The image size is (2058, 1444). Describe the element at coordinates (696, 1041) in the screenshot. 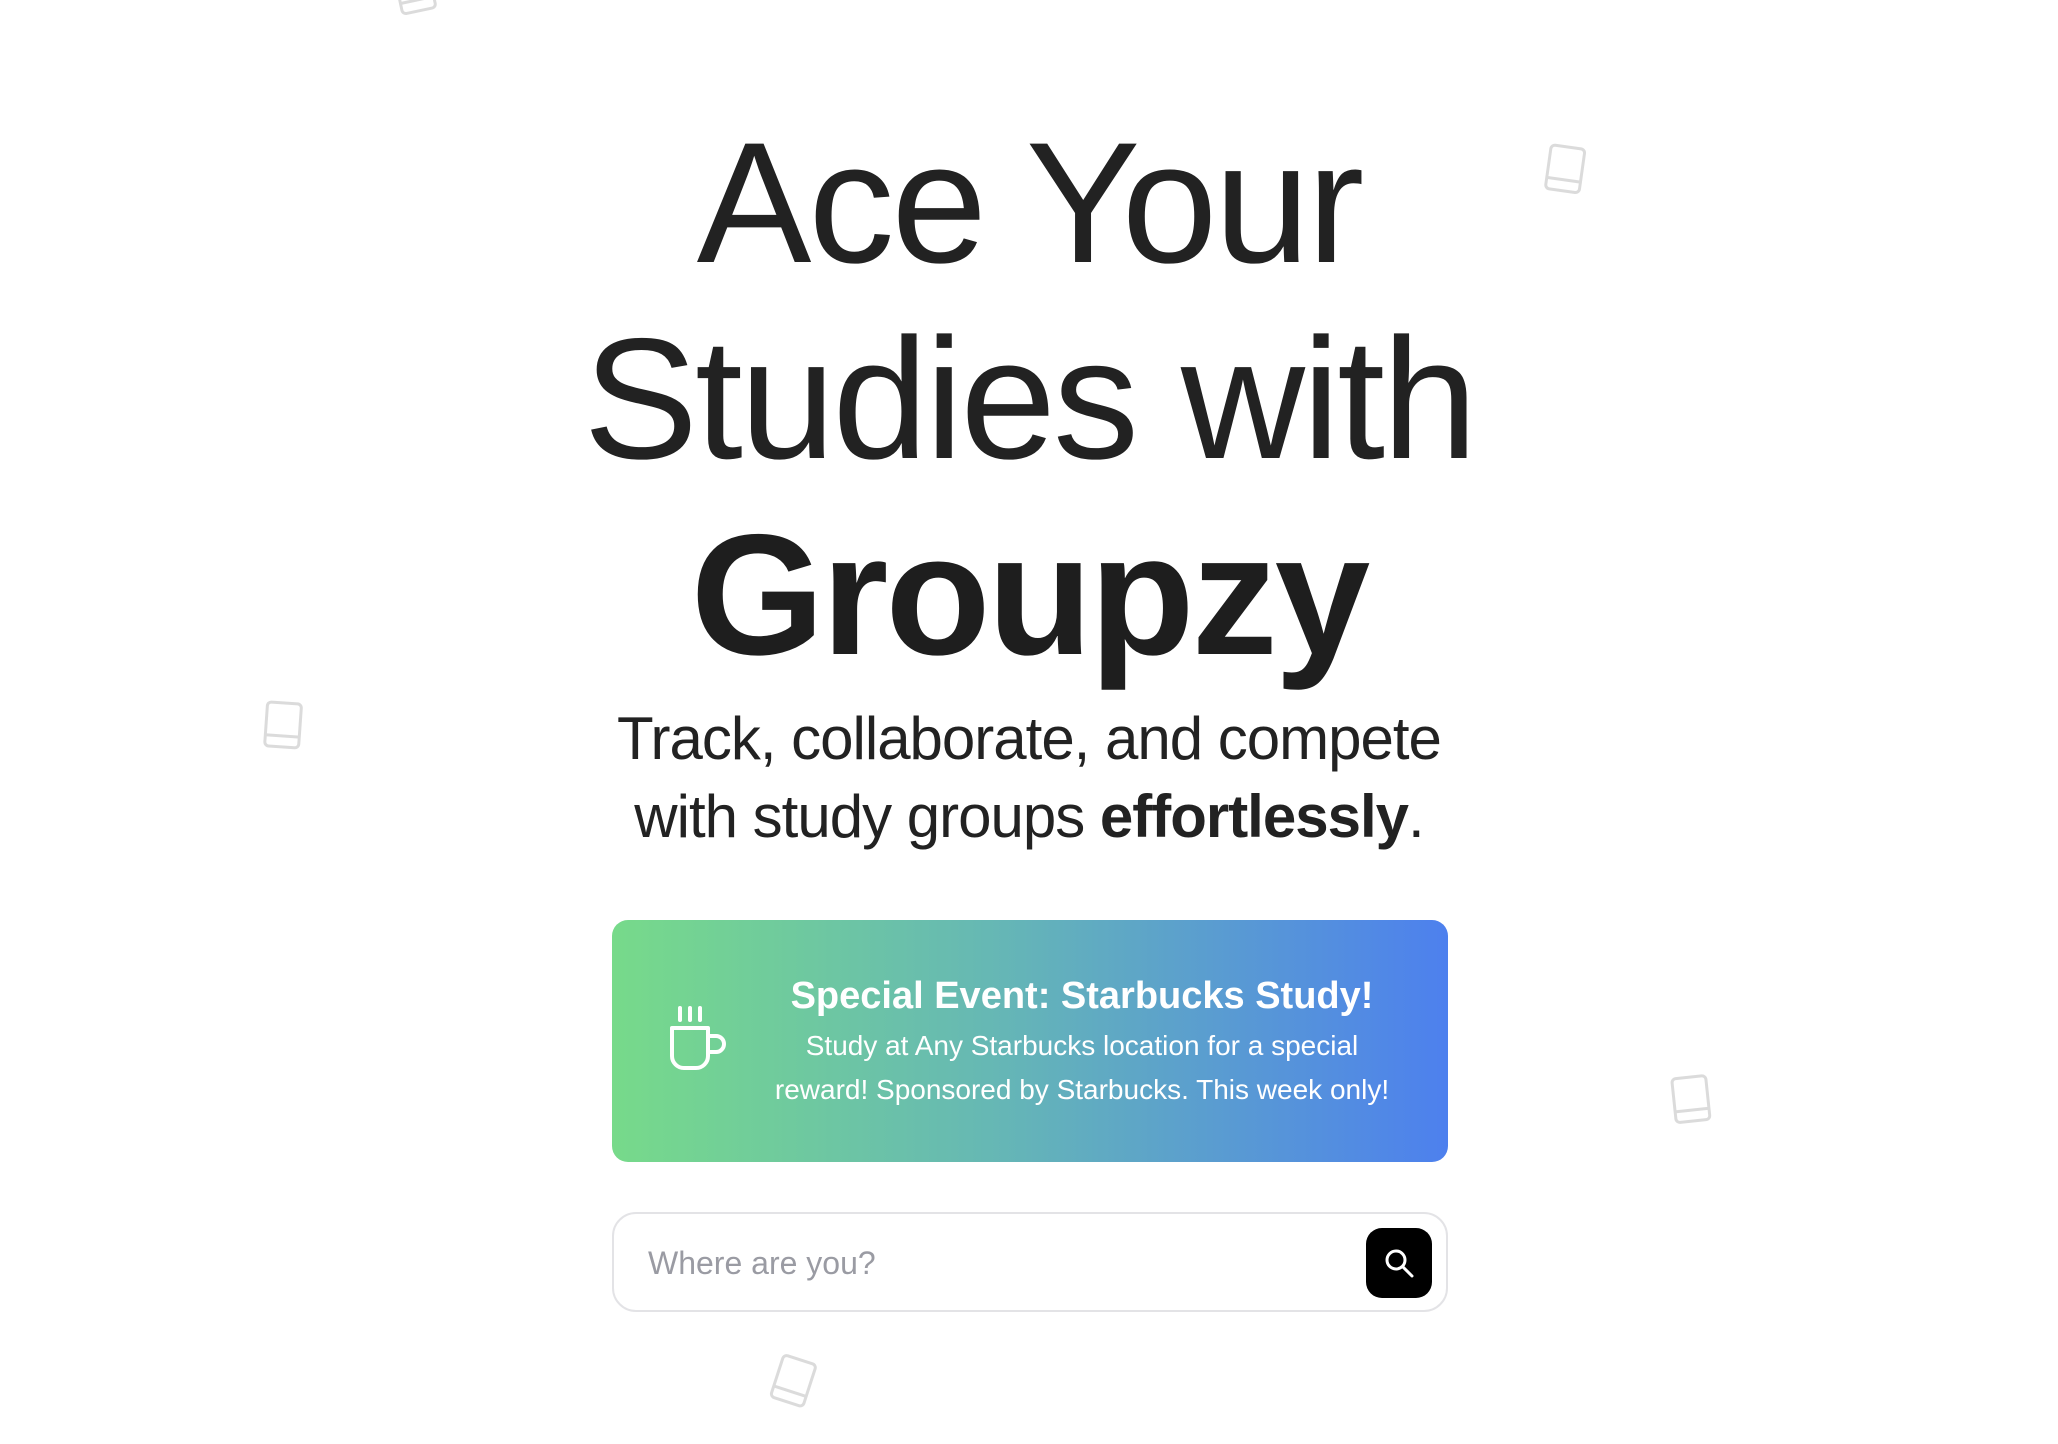

I see `coffee-cup-icon` at that location.